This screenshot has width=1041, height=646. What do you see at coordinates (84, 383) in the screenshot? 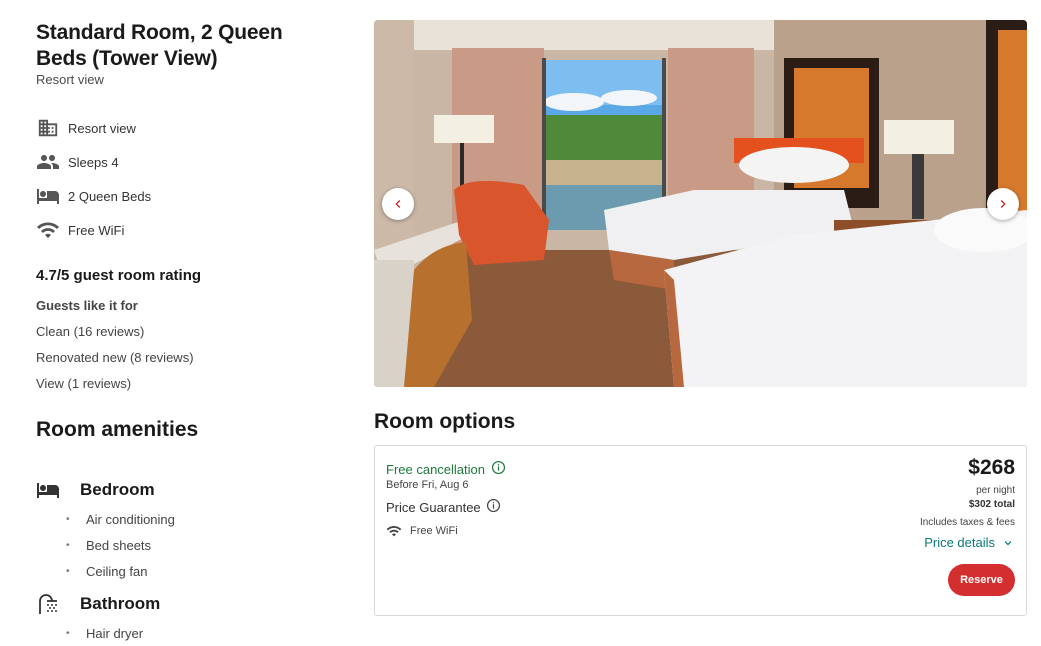
I see `review-item: View (1 reviews)` at bounding box center [84, 383].